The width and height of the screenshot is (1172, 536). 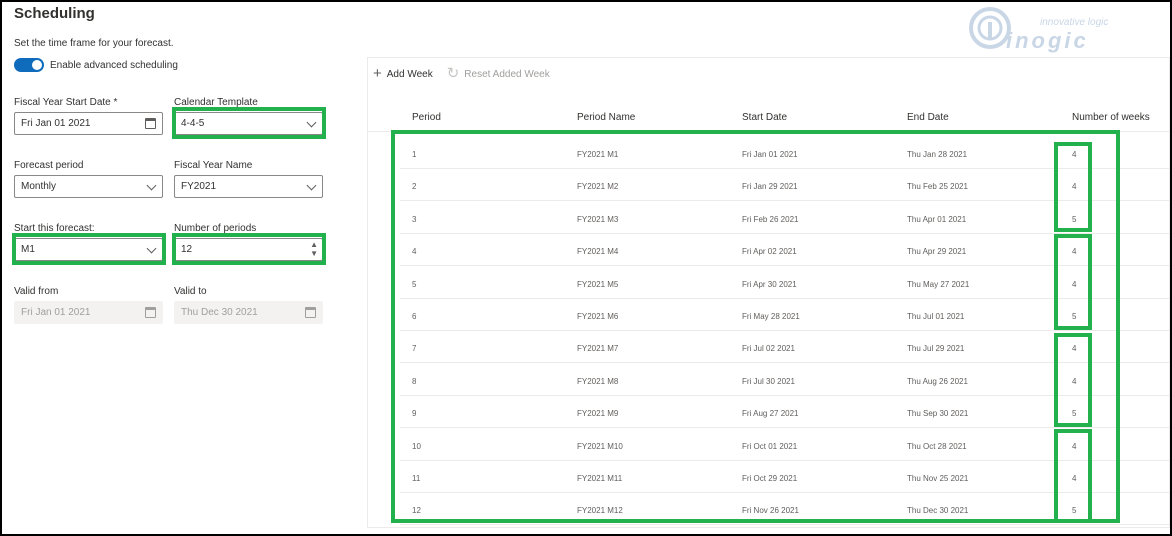 What do you see at coordinates (409, 74) in the screenshot?
I see `add-week-label: Add Week` at bounding box center [409, 74].